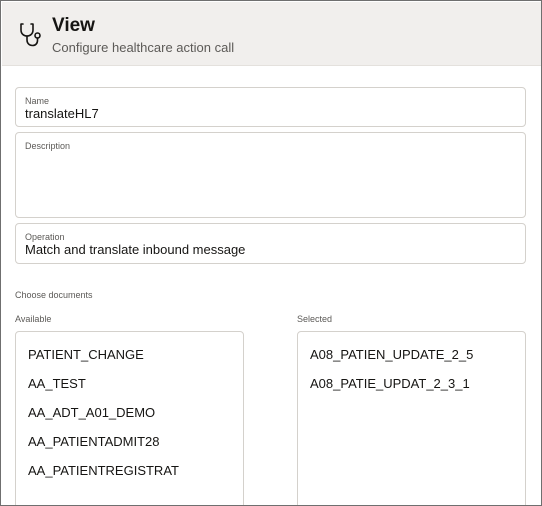 This screenshot has width=542, height=506. I want to click on available-item: AA_ADT_A01_DEMO, so click(91, 412).